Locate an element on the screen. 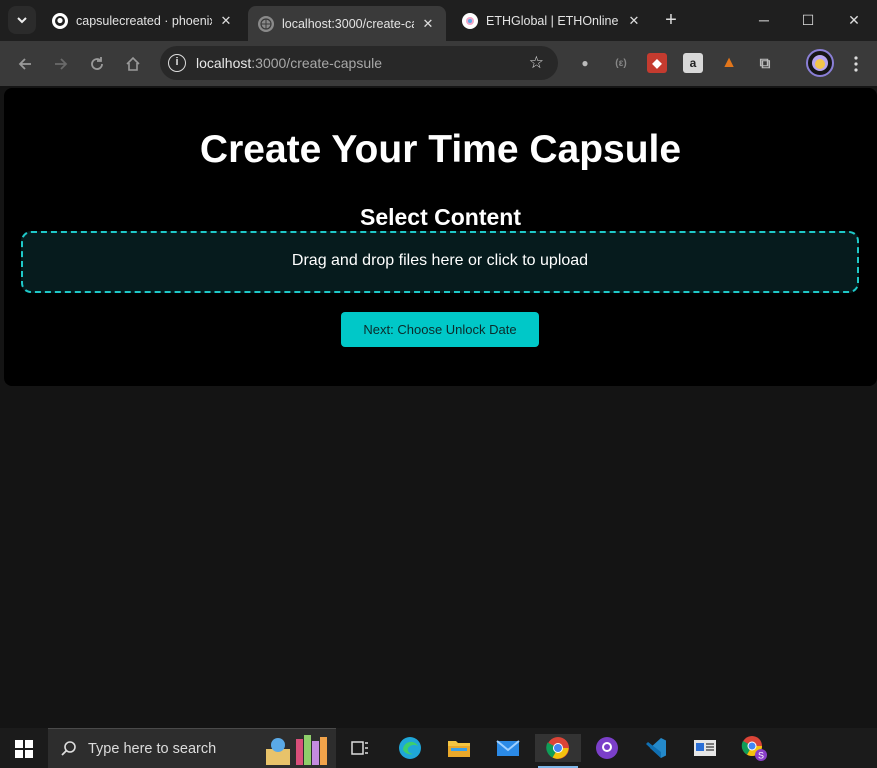  next-choose-unlock-date-button: Next: Choose Unlock Date is located at coordinates (440, 329).